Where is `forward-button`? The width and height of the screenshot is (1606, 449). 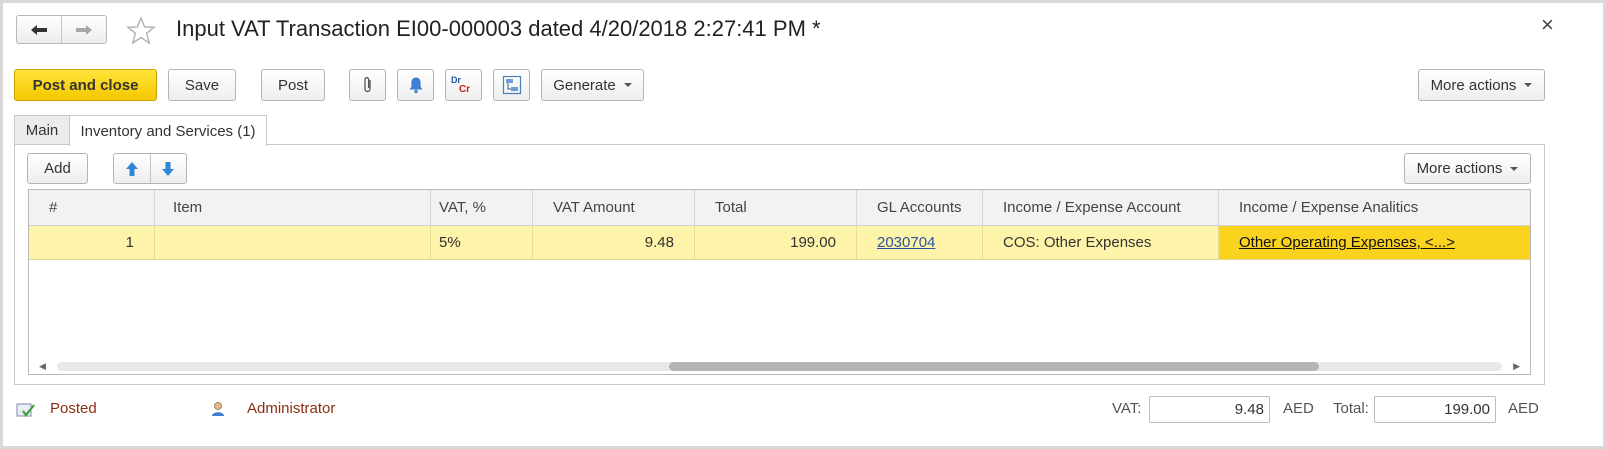 forward-button is located at coordinates (83, 29).